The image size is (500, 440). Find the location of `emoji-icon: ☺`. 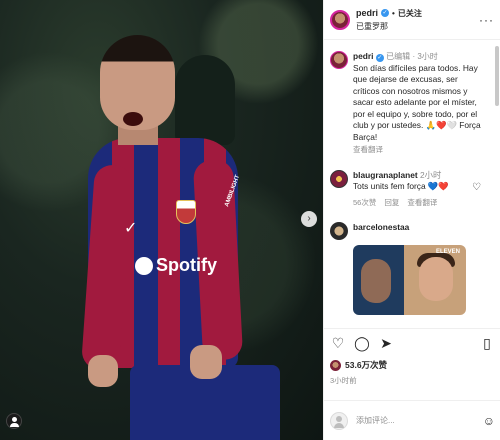

emoji-icon: ☺ is located at coordinates (489, 421).